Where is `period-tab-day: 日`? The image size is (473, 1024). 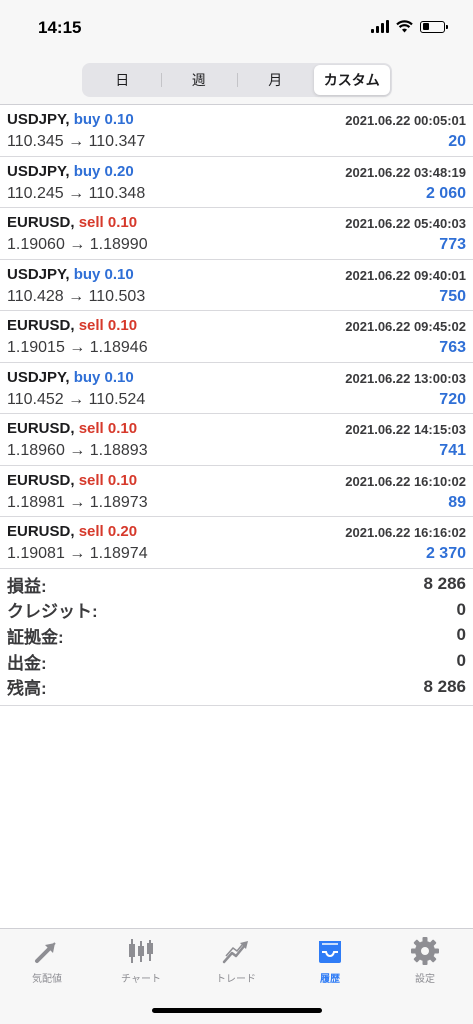
period-tab-day: 日 is located at coordinates (122, 80).